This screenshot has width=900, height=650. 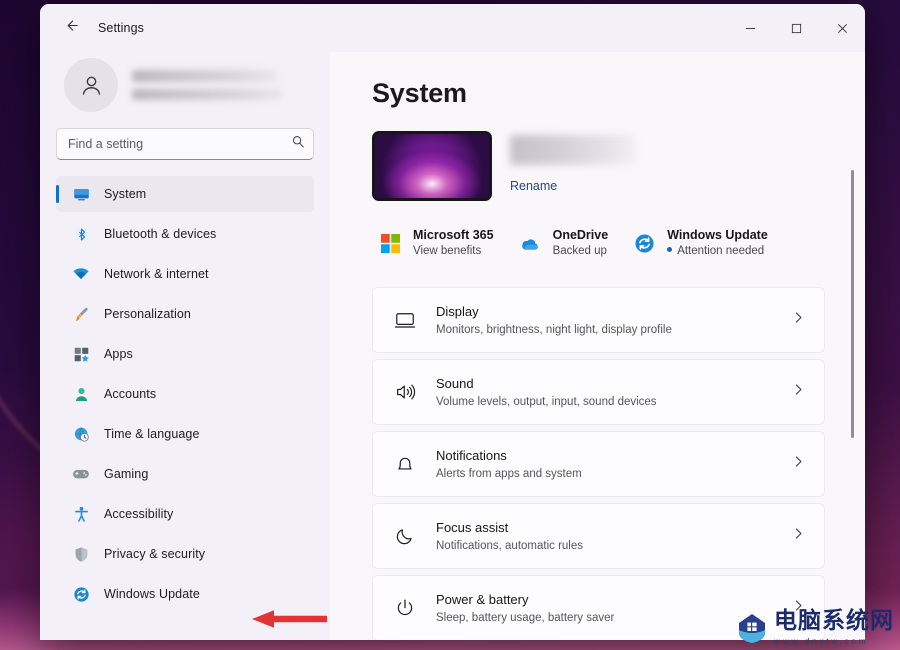 I want to click on moon-icon, so click(x=405, y=536).